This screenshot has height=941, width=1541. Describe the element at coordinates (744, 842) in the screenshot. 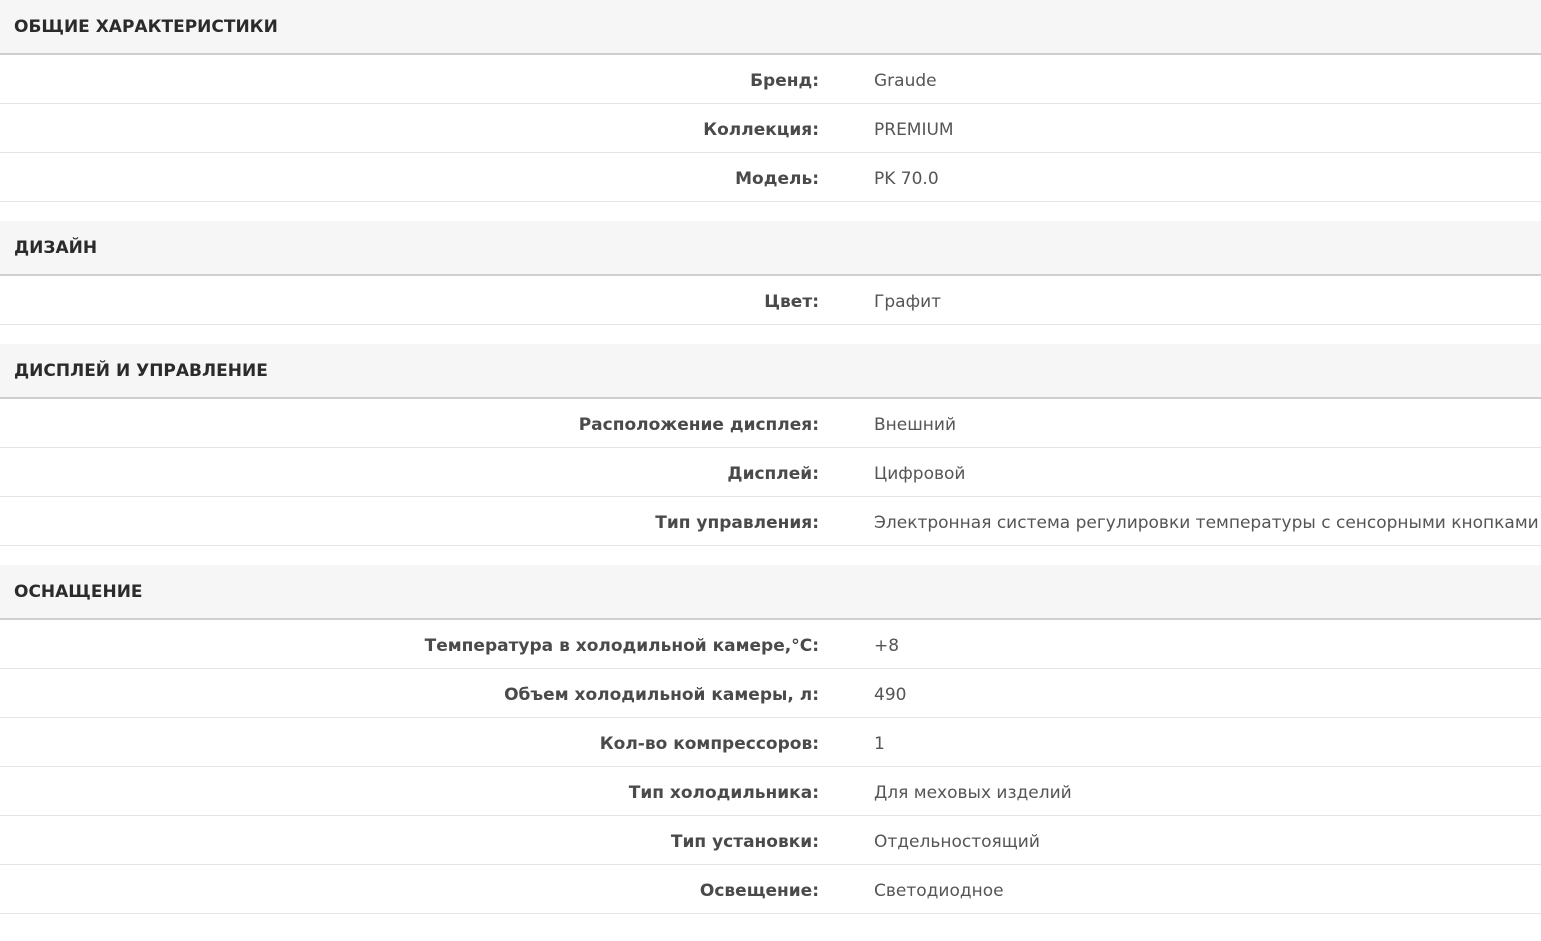

I see `spec-label: Тип установки:` at that location.